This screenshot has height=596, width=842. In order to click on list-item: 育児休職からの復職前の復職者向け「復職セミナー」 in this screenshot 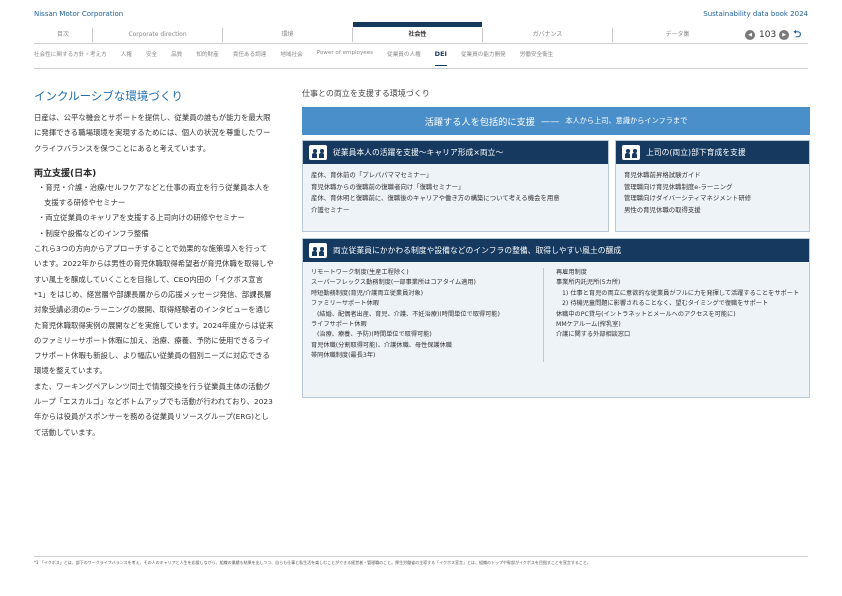, I will do `click(388, 186)`.